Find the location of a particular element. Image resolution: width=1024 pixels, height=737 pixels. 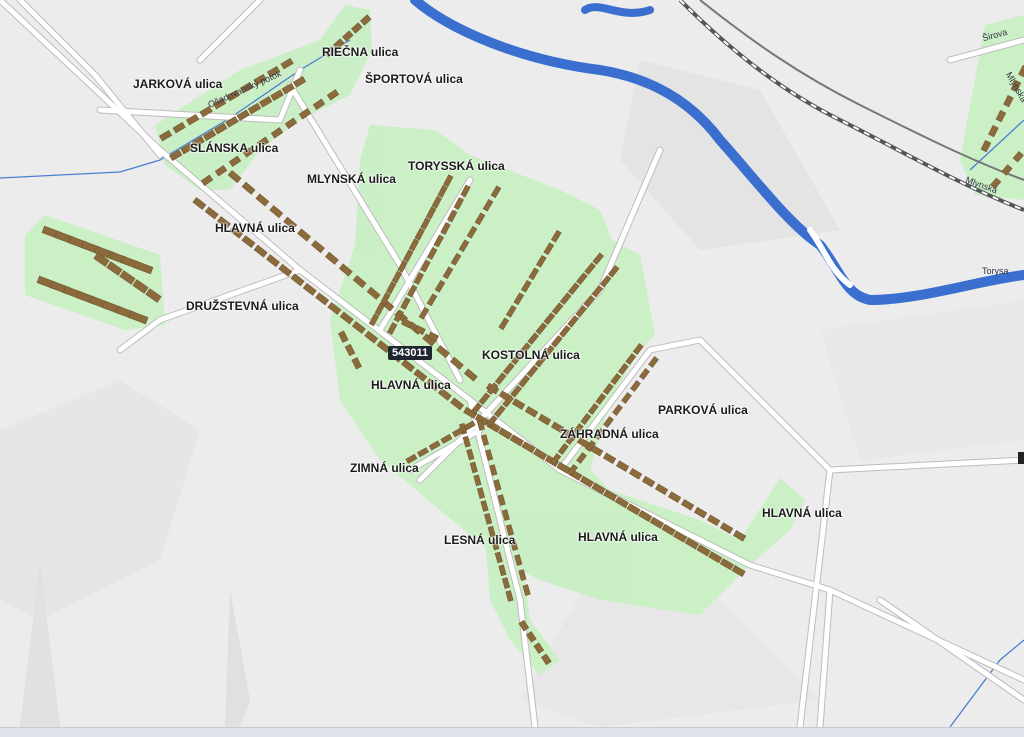

status-bar is located at coordinates (512, 732).